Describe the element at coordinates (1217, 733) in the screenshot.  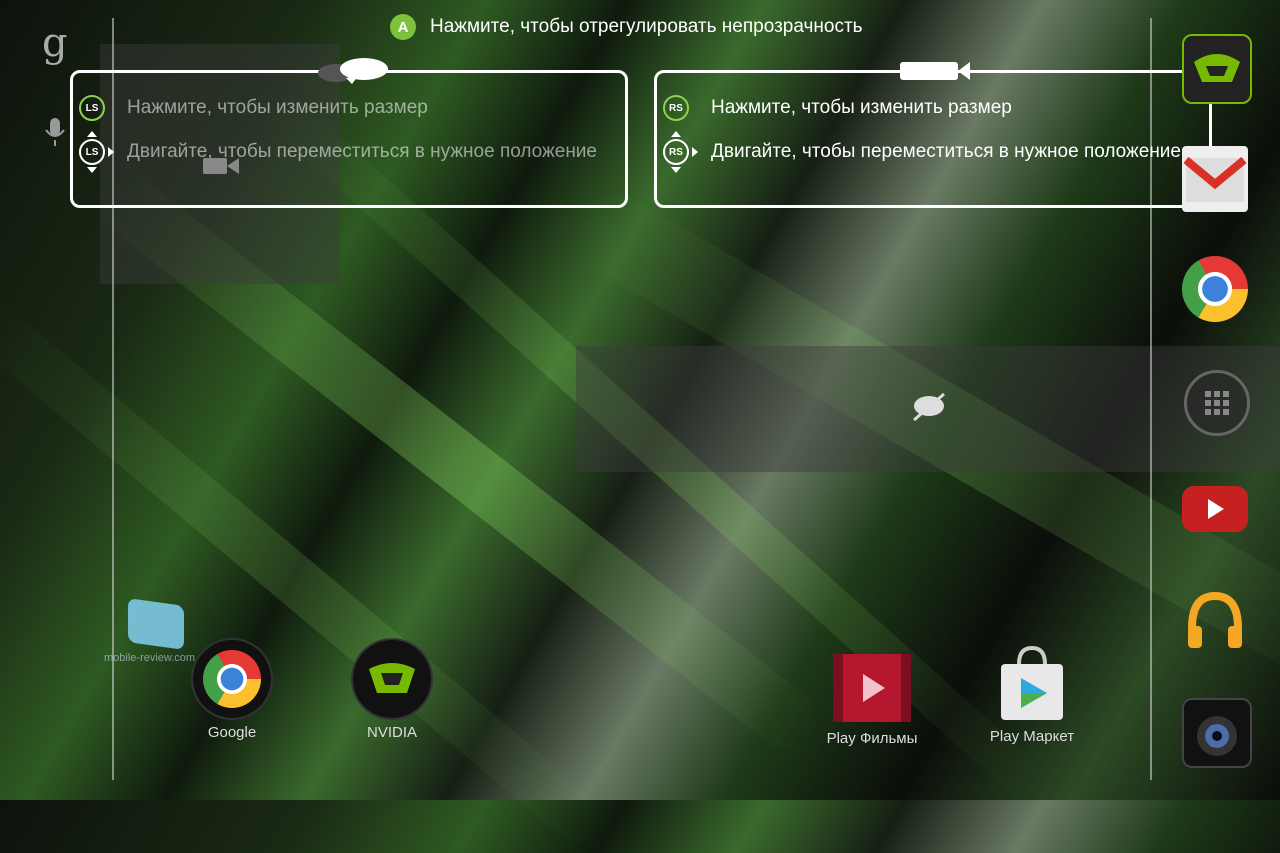
I see `camera-icon` at that location.